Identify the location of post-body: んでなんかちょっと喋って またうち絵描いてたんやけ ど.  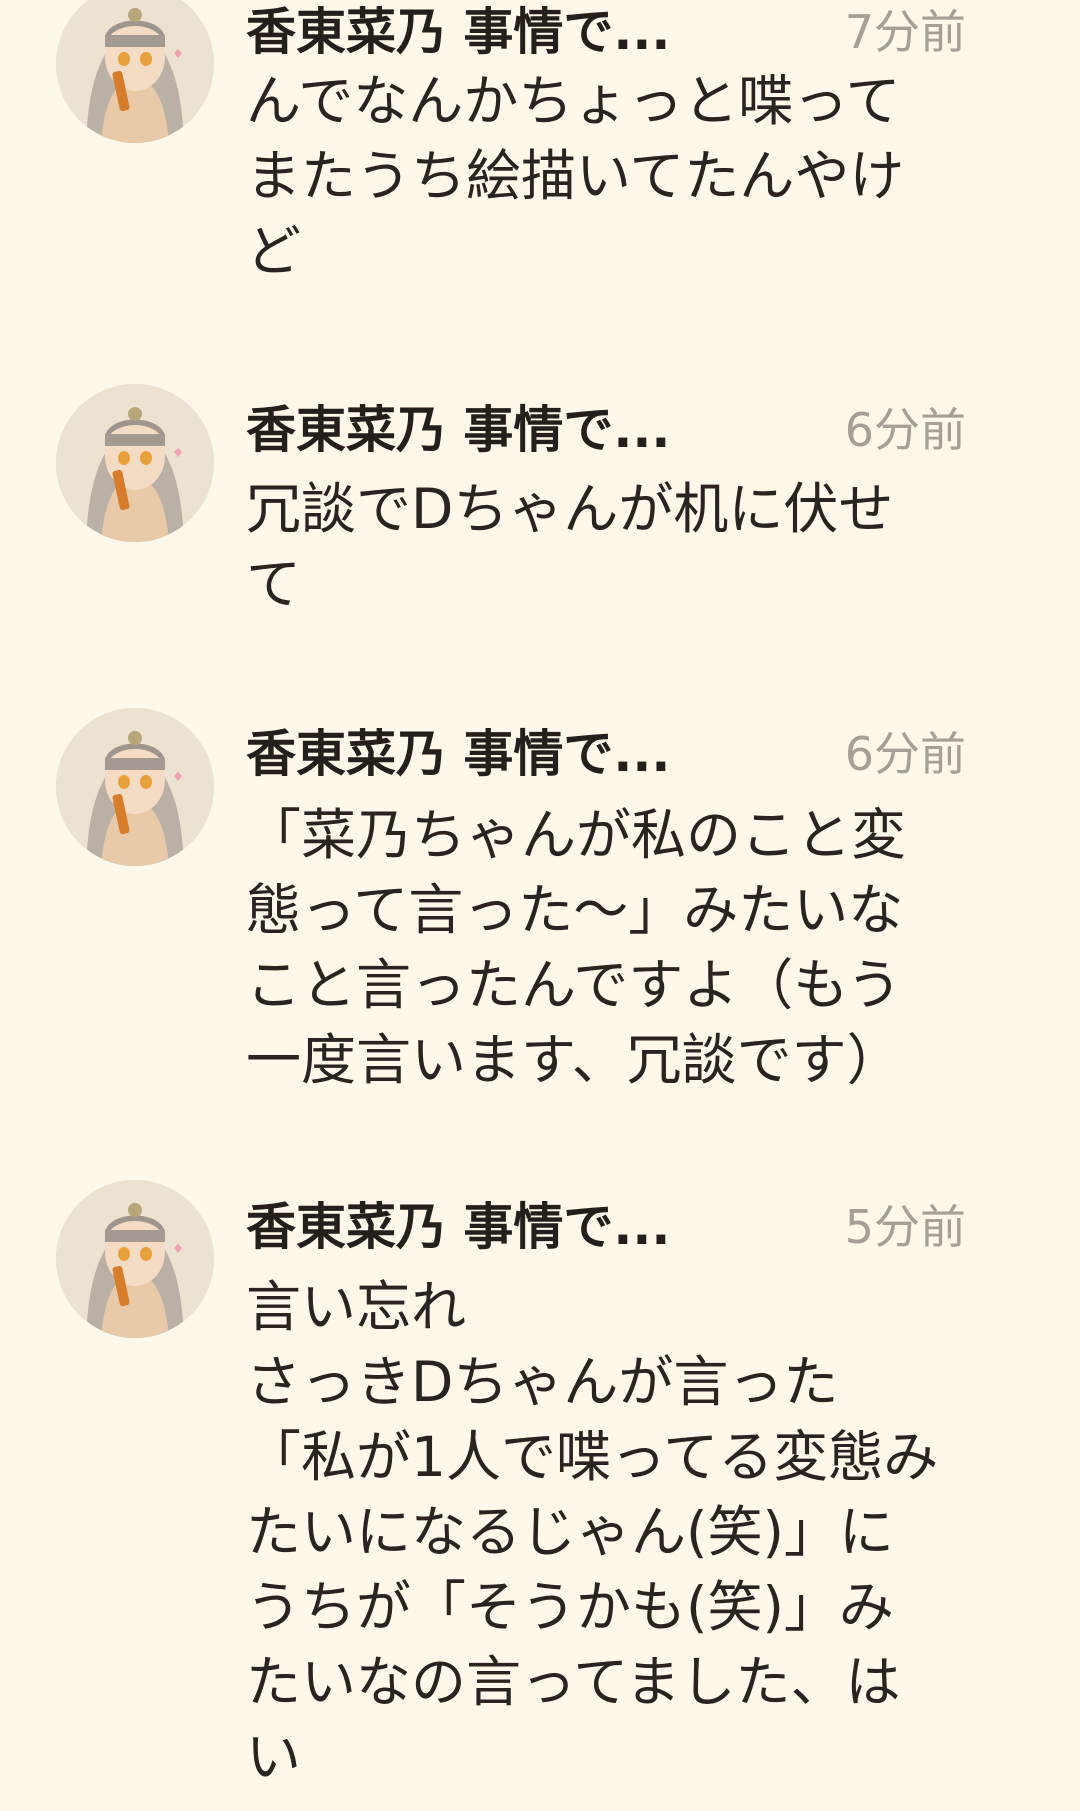
(651, 176).